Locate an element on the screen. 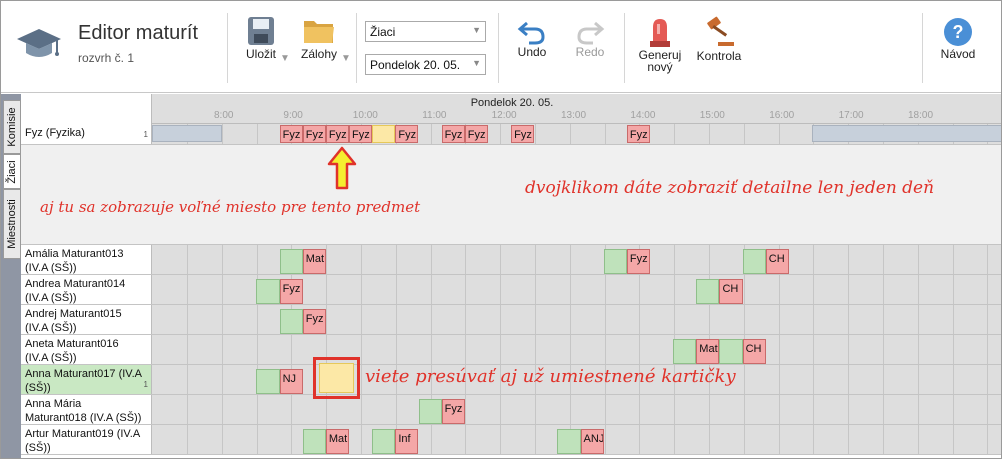 The image size is (1002, 459). student-timeline: Mat CH is located at coordinates (576, 349).